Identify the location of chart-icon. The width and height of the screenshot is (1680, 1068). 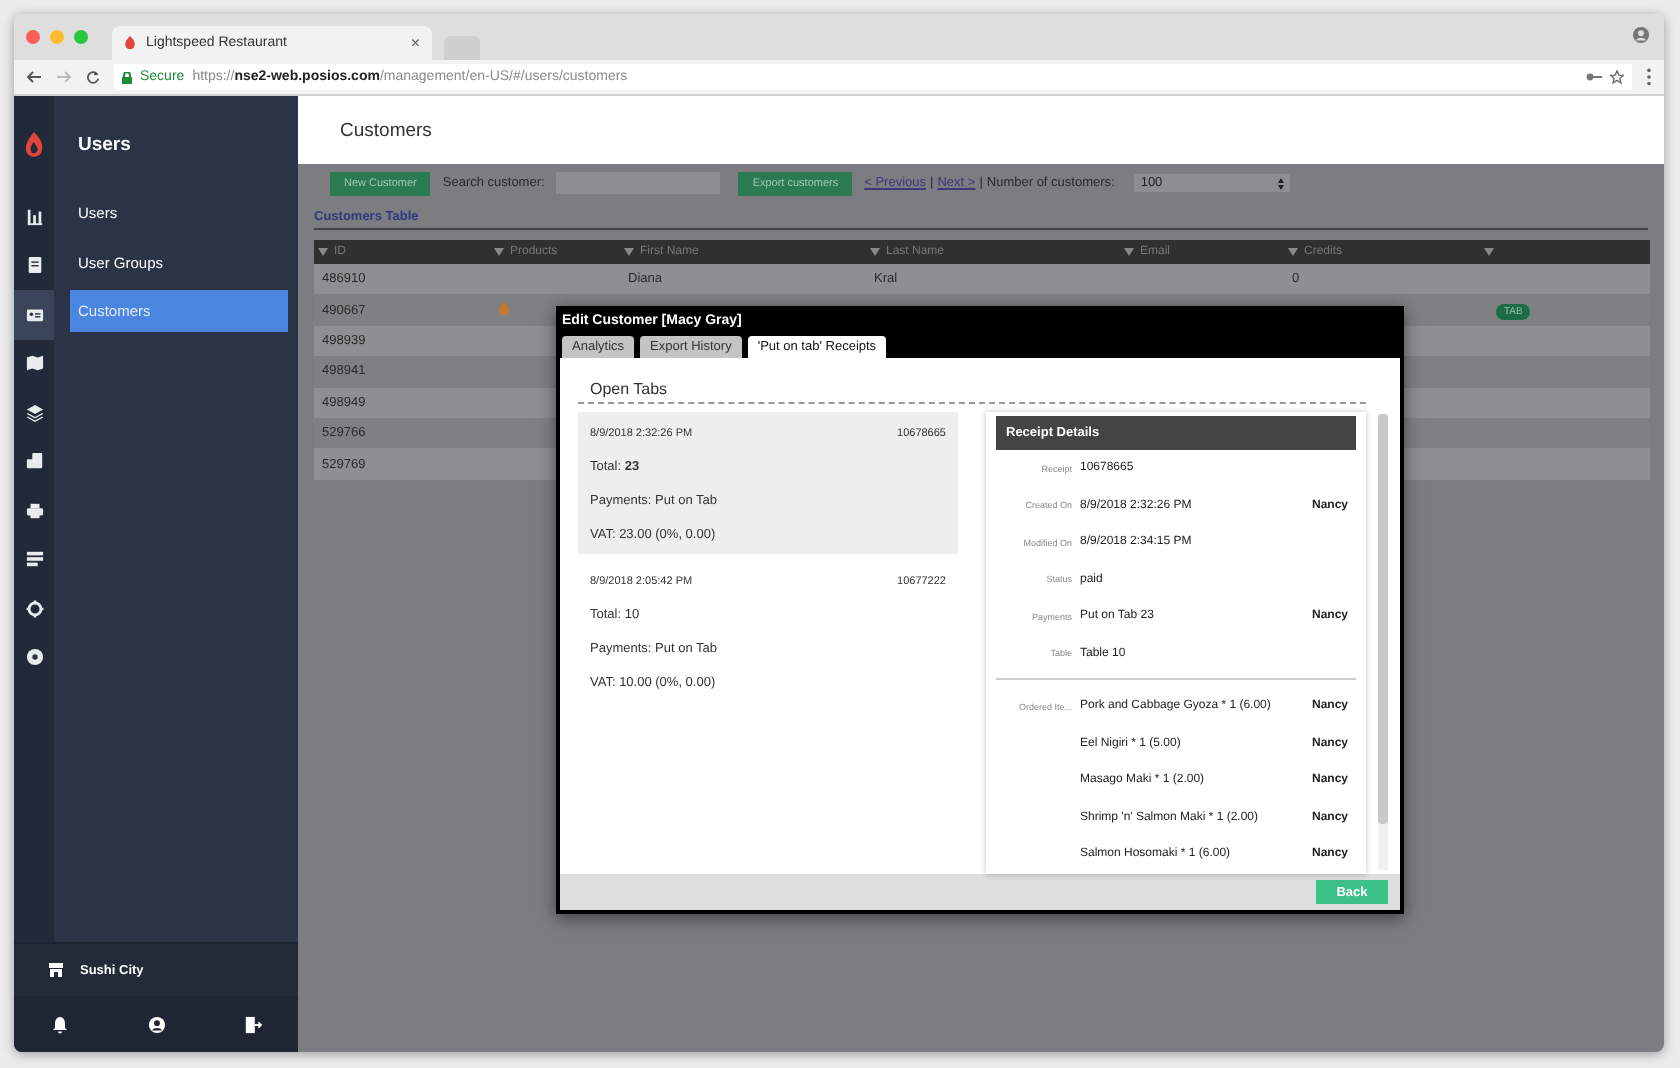
(34, 216).